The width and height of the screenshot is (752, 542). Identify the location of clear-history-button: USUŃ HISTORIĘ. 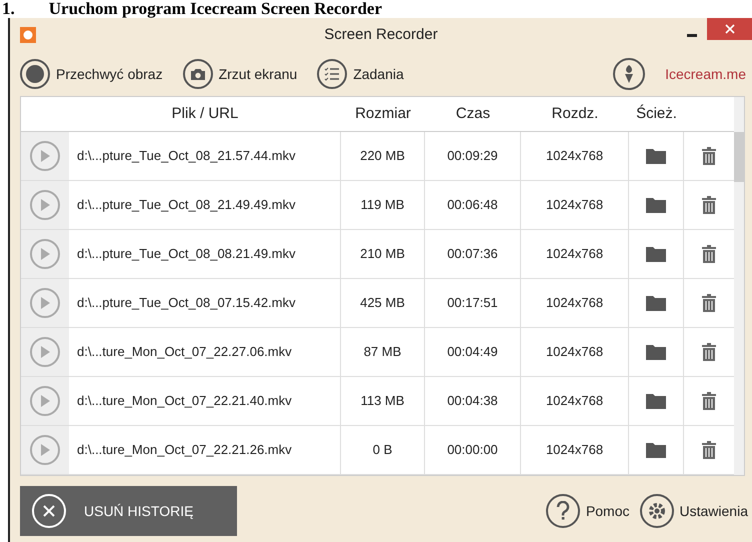
(128, 511).